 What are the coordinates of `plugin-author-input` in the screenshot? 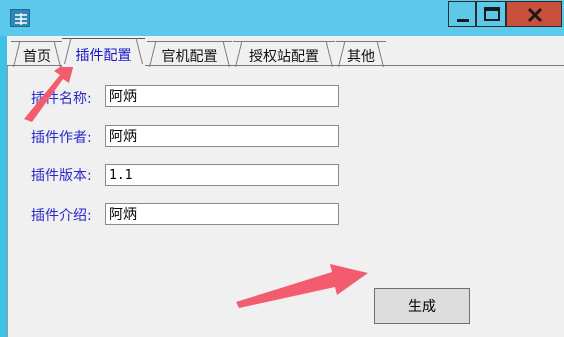 It's located at (222, 136).